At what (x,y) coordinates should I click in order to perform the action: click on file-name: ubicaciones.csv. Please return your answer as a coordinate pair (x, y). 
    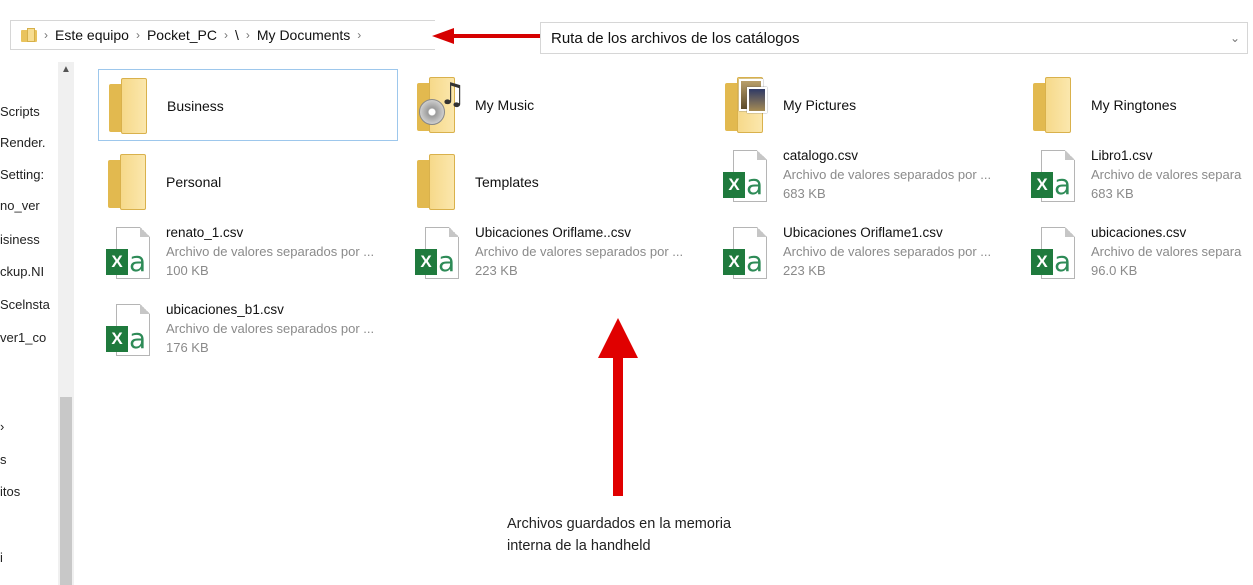
    Looking at the image, I should click on (1139, 232).